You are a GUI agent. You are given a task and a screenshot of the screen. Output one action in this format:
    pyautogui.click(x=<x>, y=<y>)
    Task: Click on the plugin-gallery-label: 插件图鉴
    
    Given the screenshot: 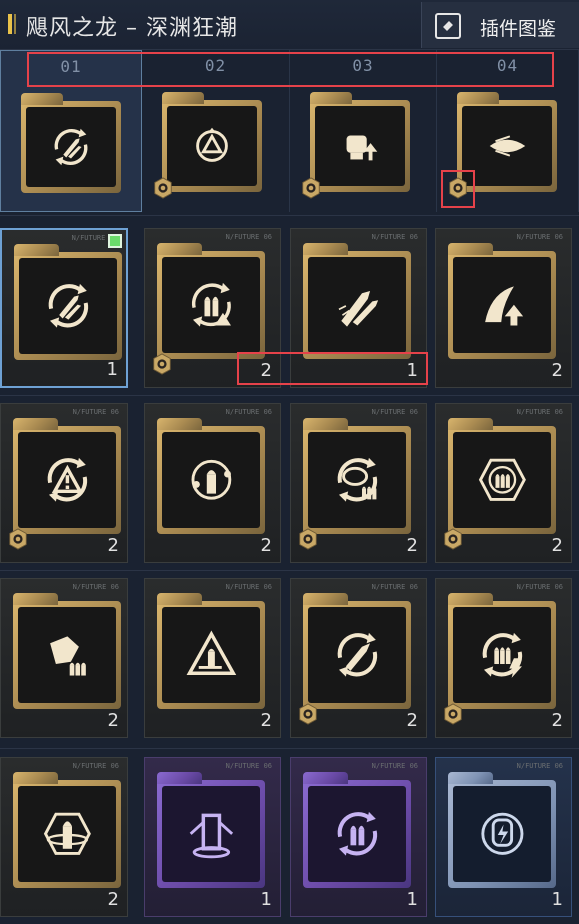 What is the action you would take?
    pyautogui.click(x=518, y=29)
    